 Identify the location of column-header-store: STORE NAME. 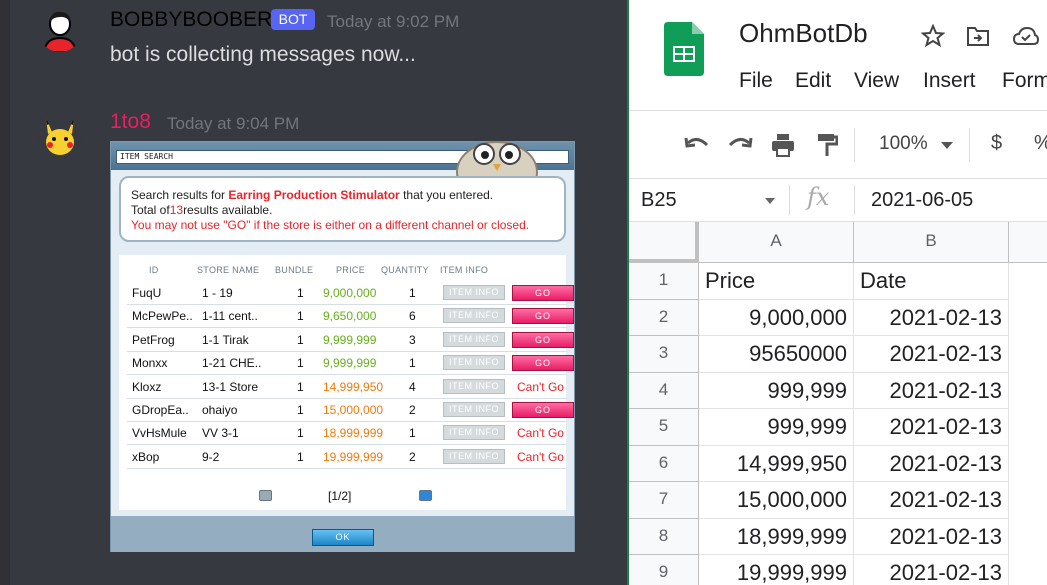
(228, 270).